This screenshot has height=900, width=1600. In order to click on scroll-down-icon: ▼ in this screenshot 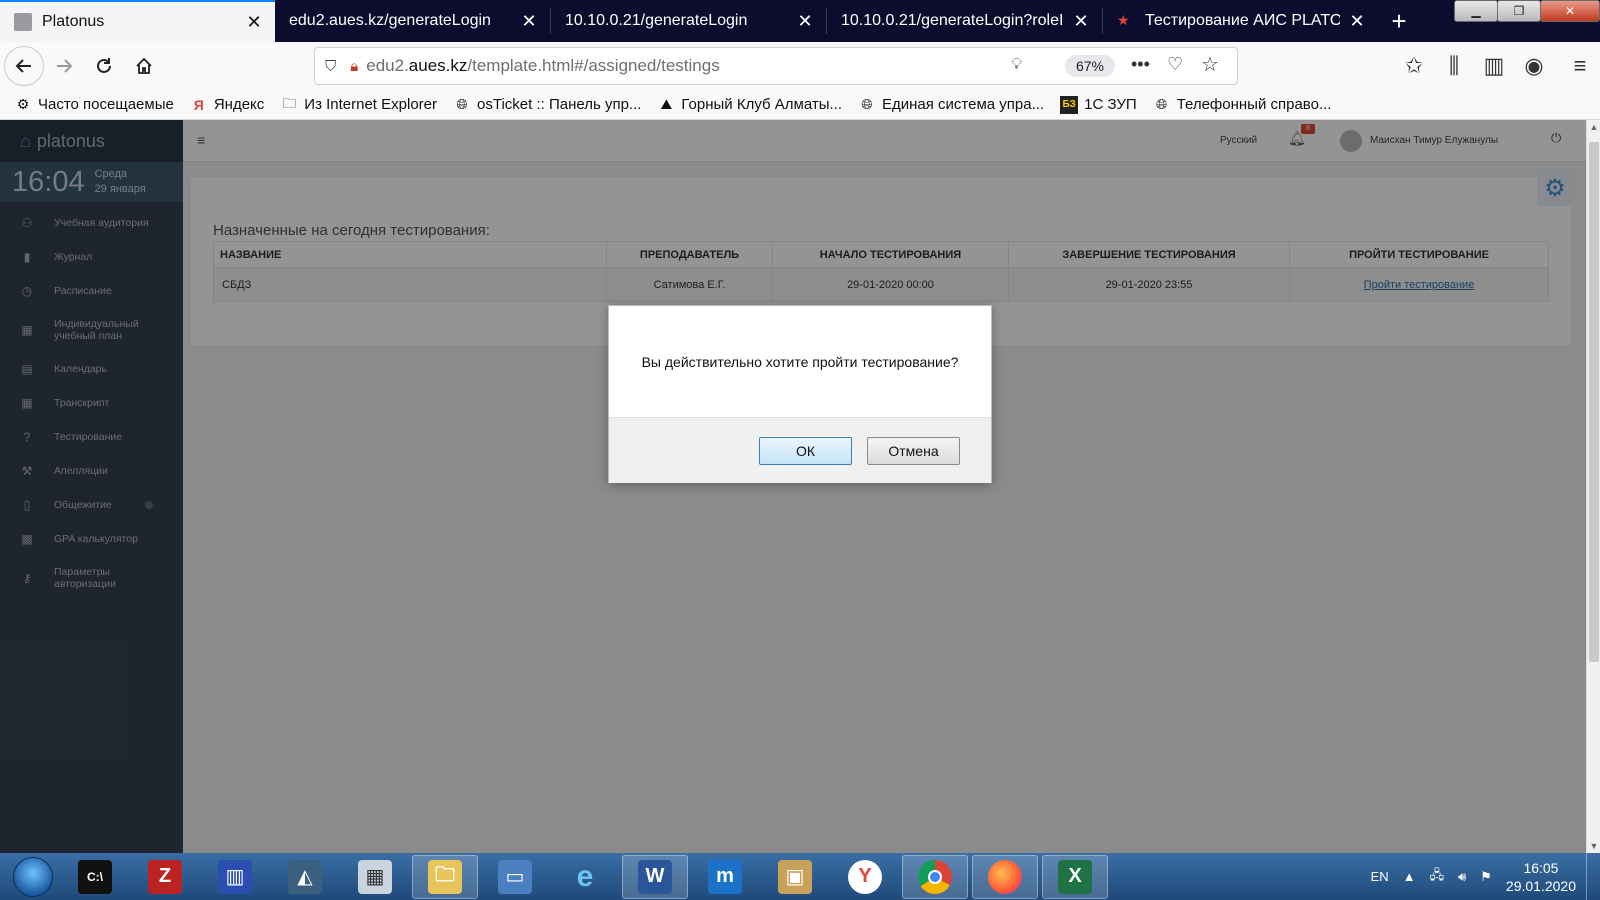, I will do `click(1593, 846)`.